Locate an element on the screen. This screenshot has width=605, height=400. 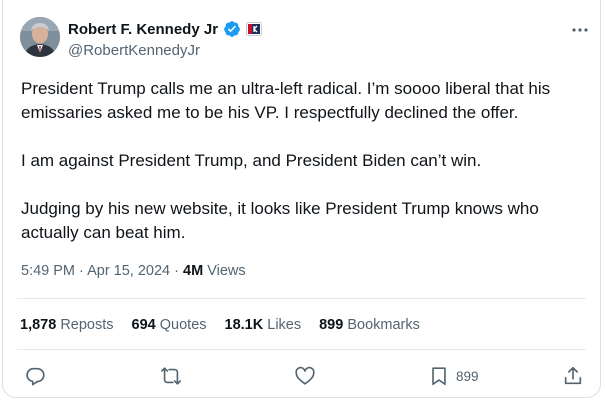
reply-icon is located at coordinates (35, 376).